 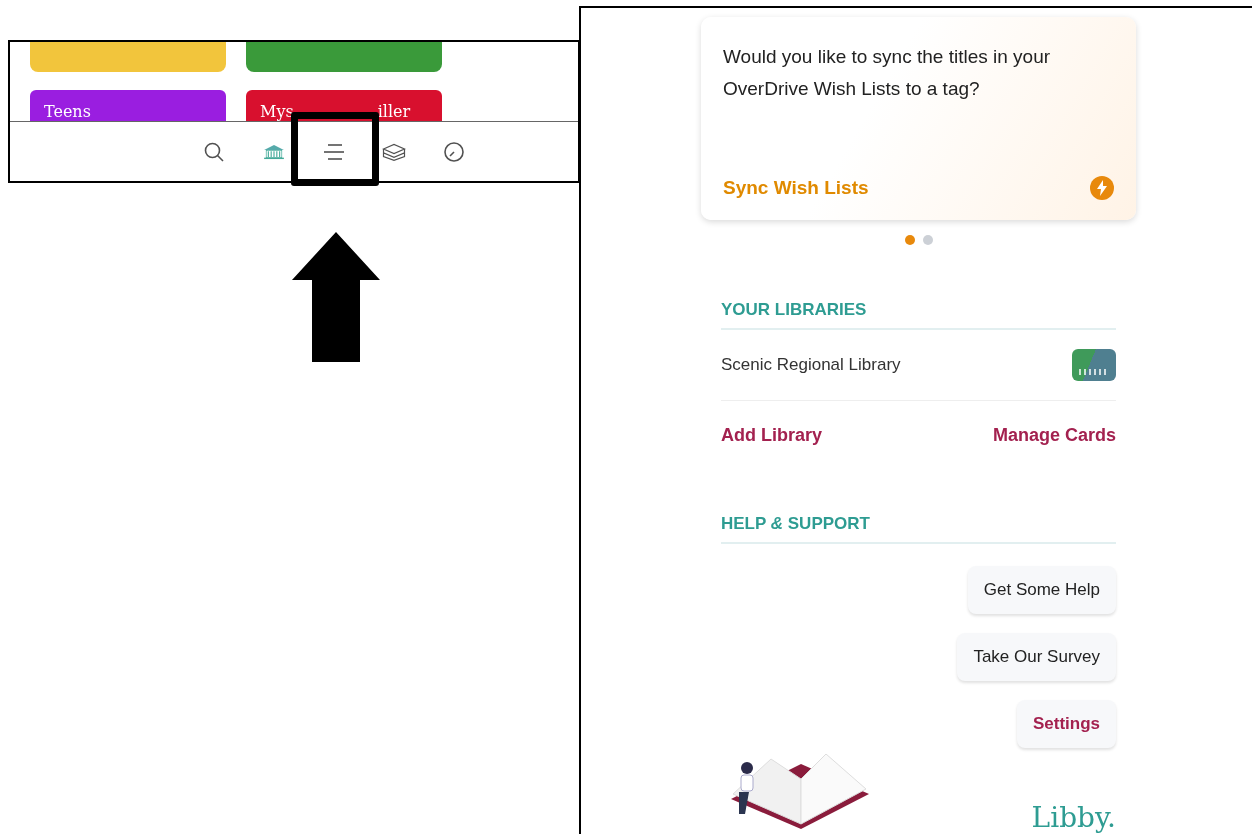 What do you see at coordinates (1066, 724) in the screenshot?
I see `help-button: Settings` at bounding box center [1066, 724].